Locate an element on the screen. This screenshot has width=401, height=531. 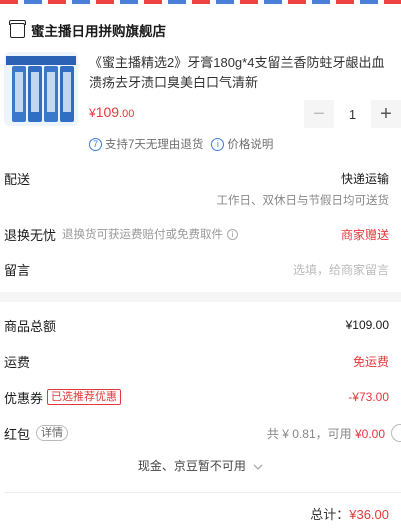
redpack-value: ¥0.00 is located at coordinates (369, 433).